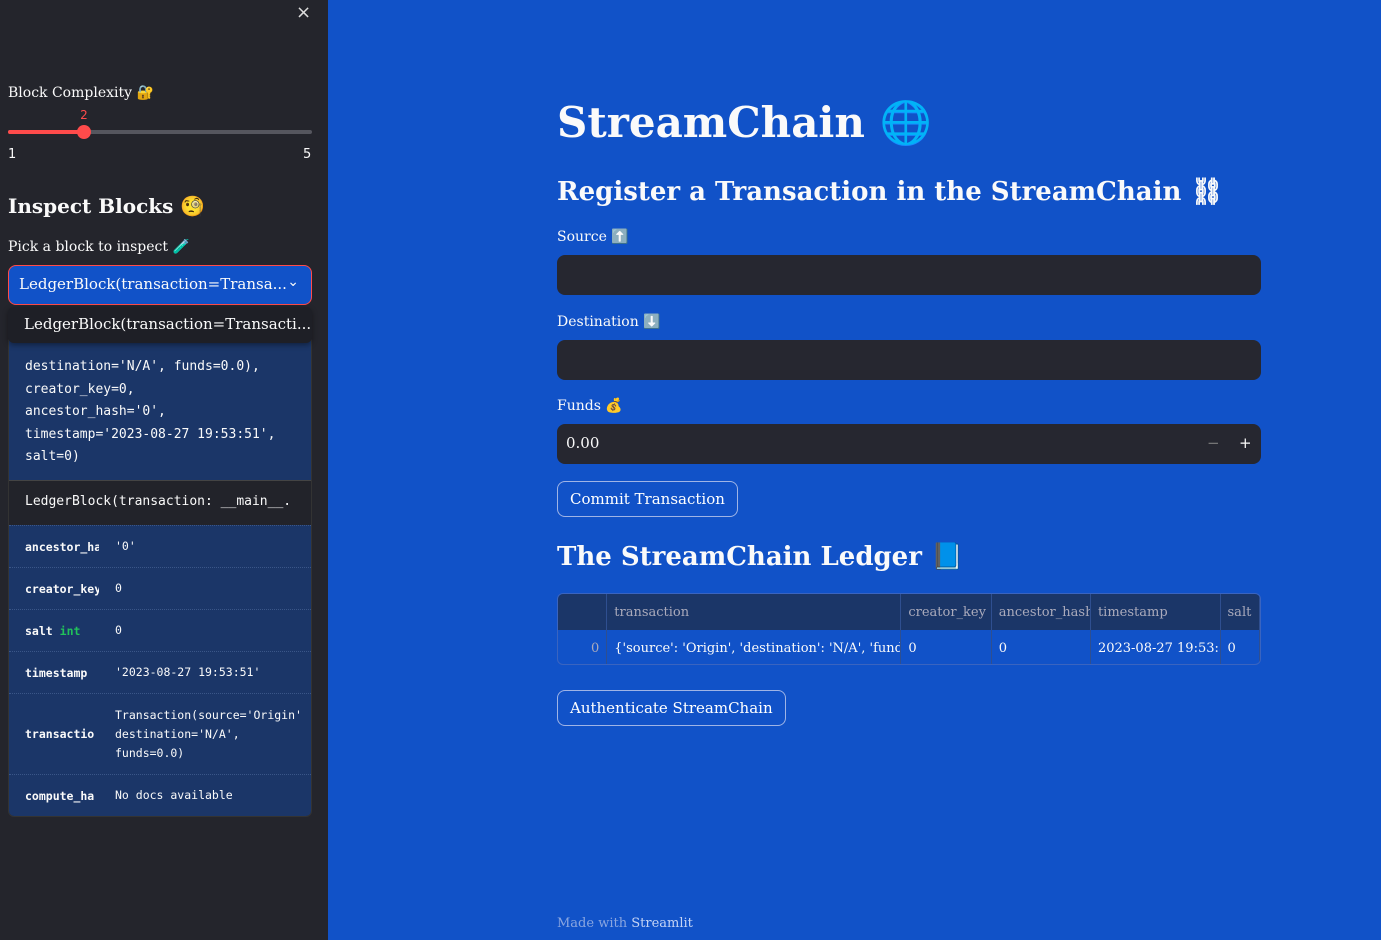  Describe the element at coordinates (1213, 443) in the screenshot. I see `decrement-button: −` at that location.